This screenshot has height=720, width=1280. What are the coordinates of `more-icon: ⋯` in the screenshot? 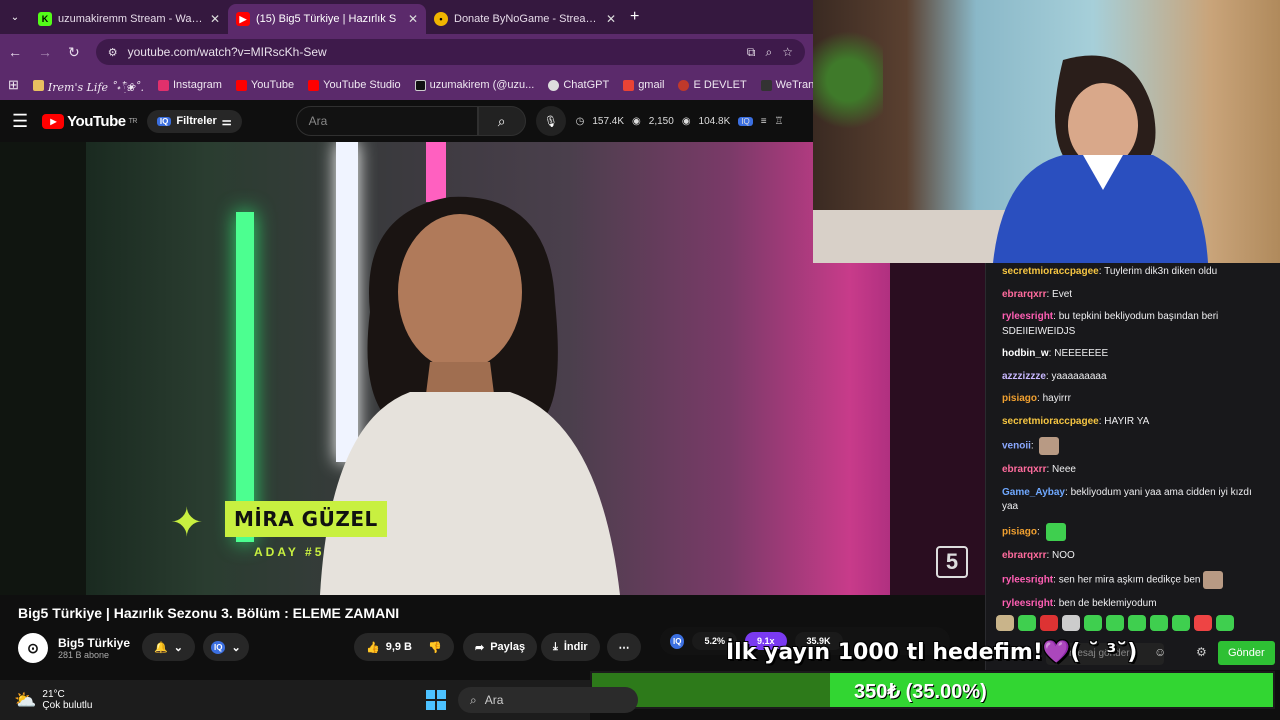 It's located at (624, 647).